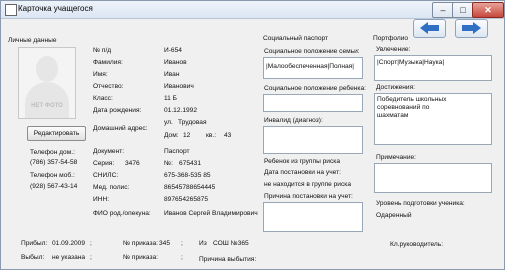 Image resolution: width=505 pixels, height=270 pixels. Describe the element at coordinates (34, 243) in the screenshot. I see `arrived-label: Прибыл:` at that location.